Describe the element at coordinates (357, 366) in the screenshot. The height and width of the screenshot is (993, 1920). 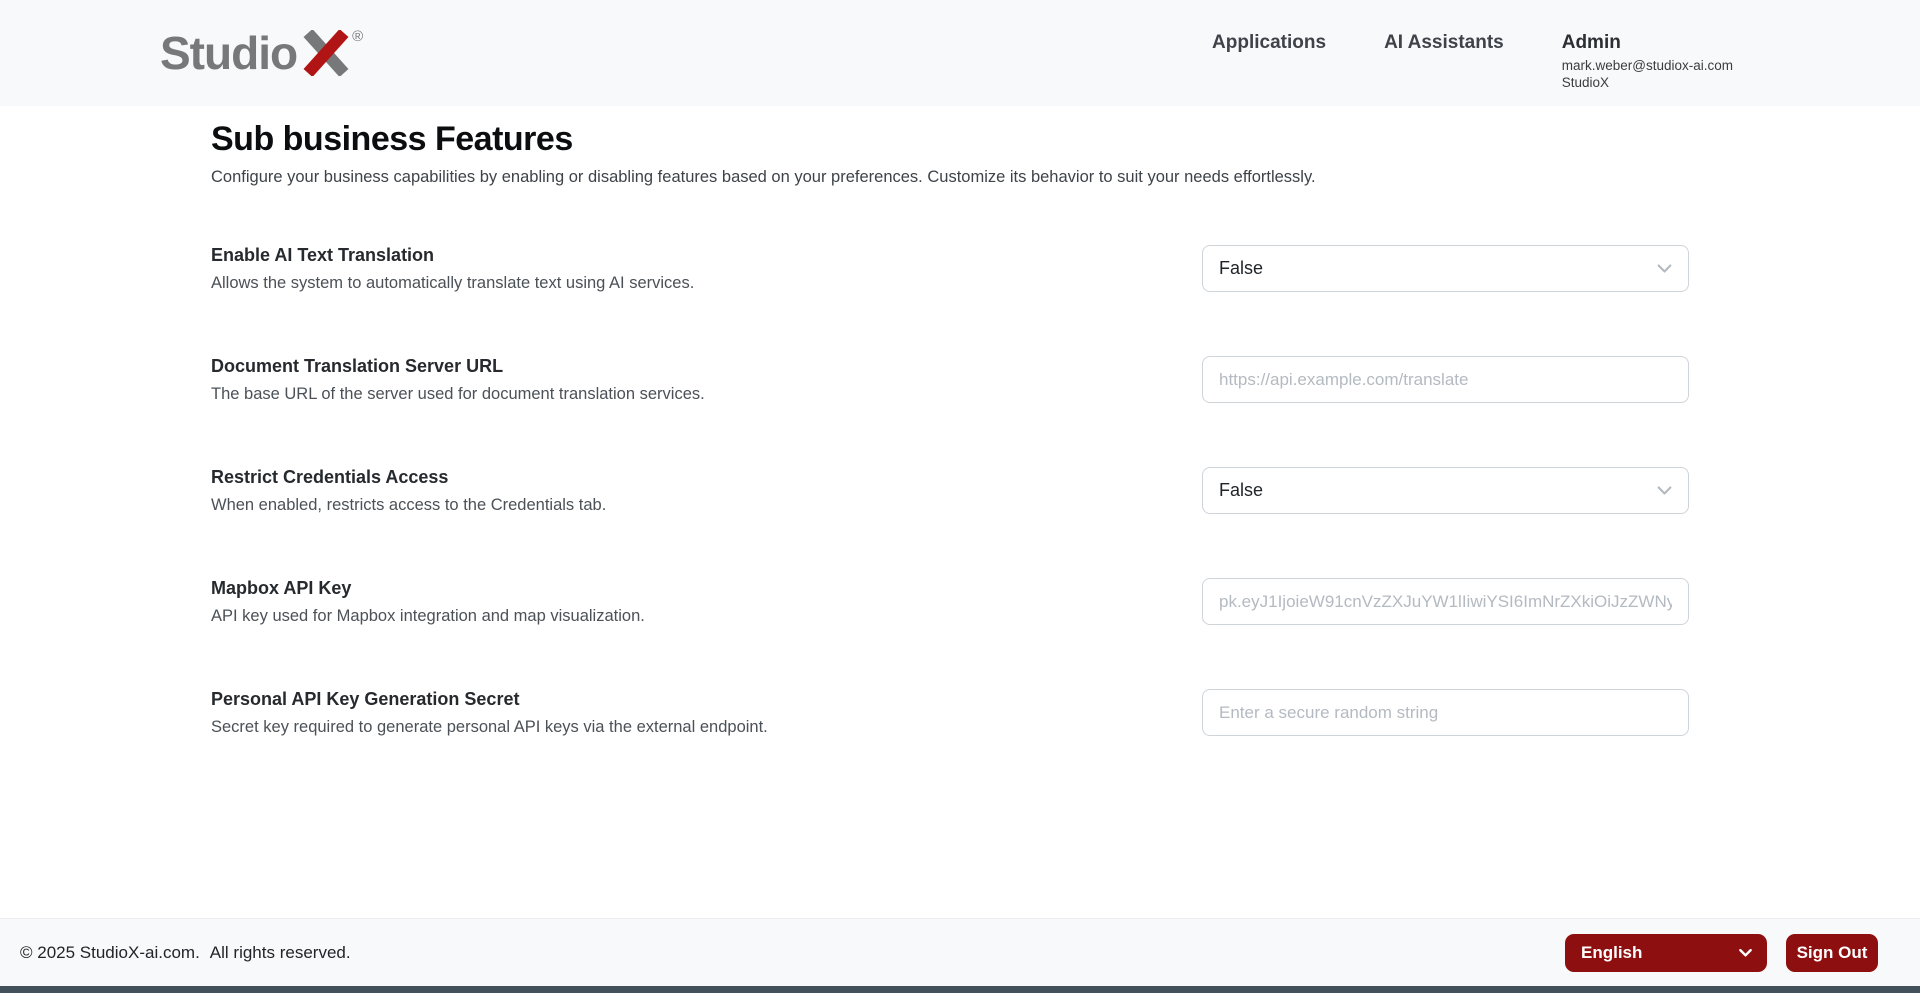
I see `setting-label: Document Translation Server URL` at that location.